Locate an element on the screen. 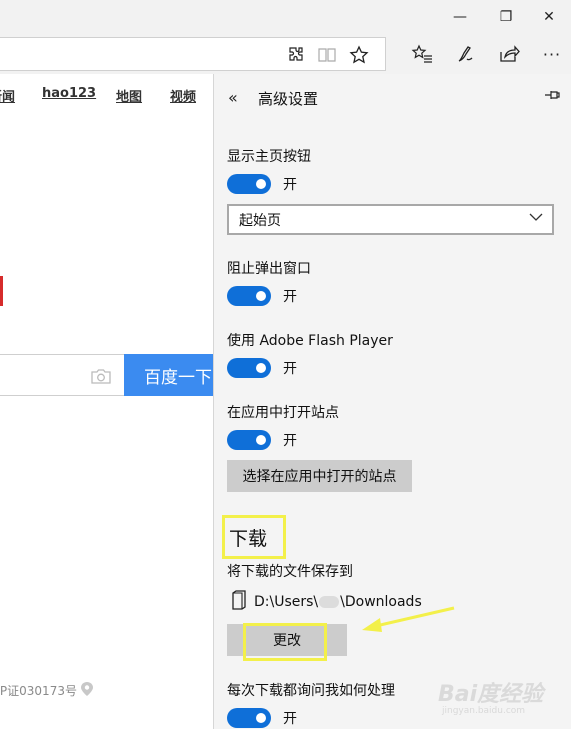  ask-download-label: 每次下载都询问我如何处理 is located at coordinates (311, 691).